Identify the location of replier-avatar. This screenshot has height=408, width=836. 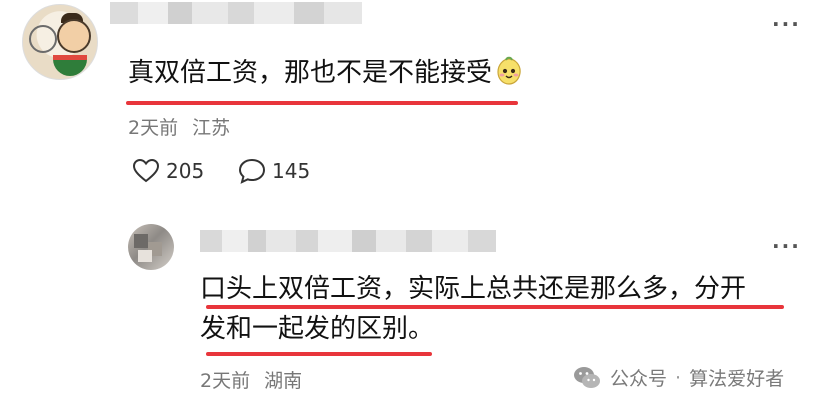
(151, 247).